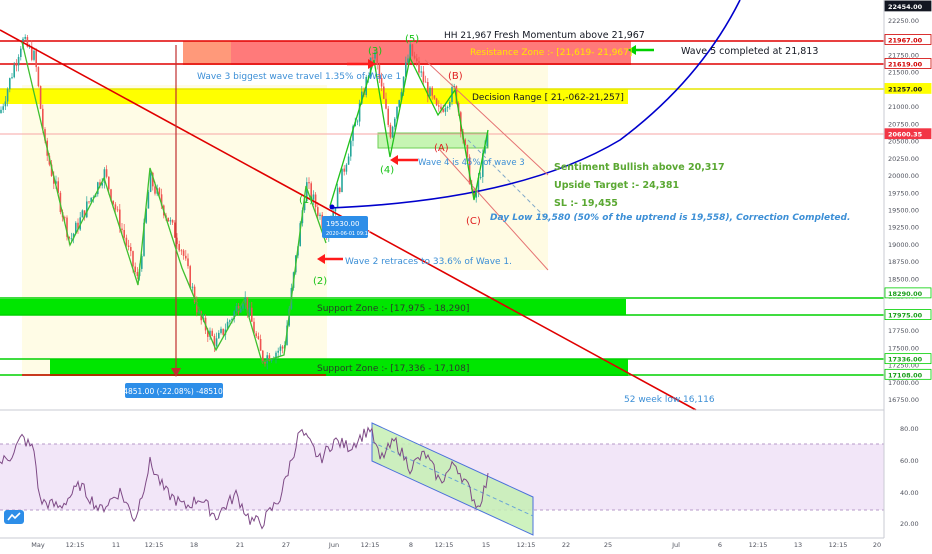  What do you see at coordinates (286, 545) in the screenshot?
I see `time-tick: 27` at bounding box center [286, 545].